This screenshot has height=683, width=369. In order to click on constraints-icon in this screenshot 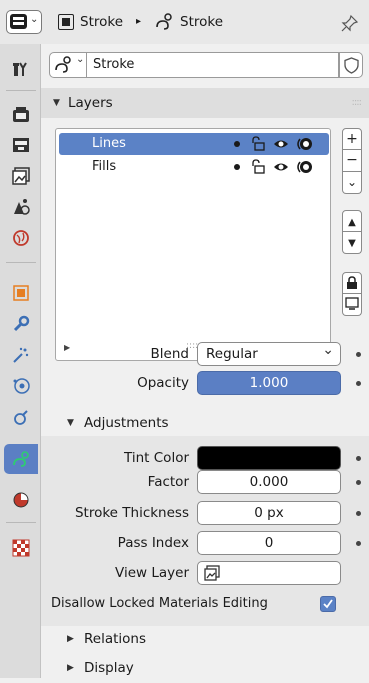, I will do `click(21, 417)`.